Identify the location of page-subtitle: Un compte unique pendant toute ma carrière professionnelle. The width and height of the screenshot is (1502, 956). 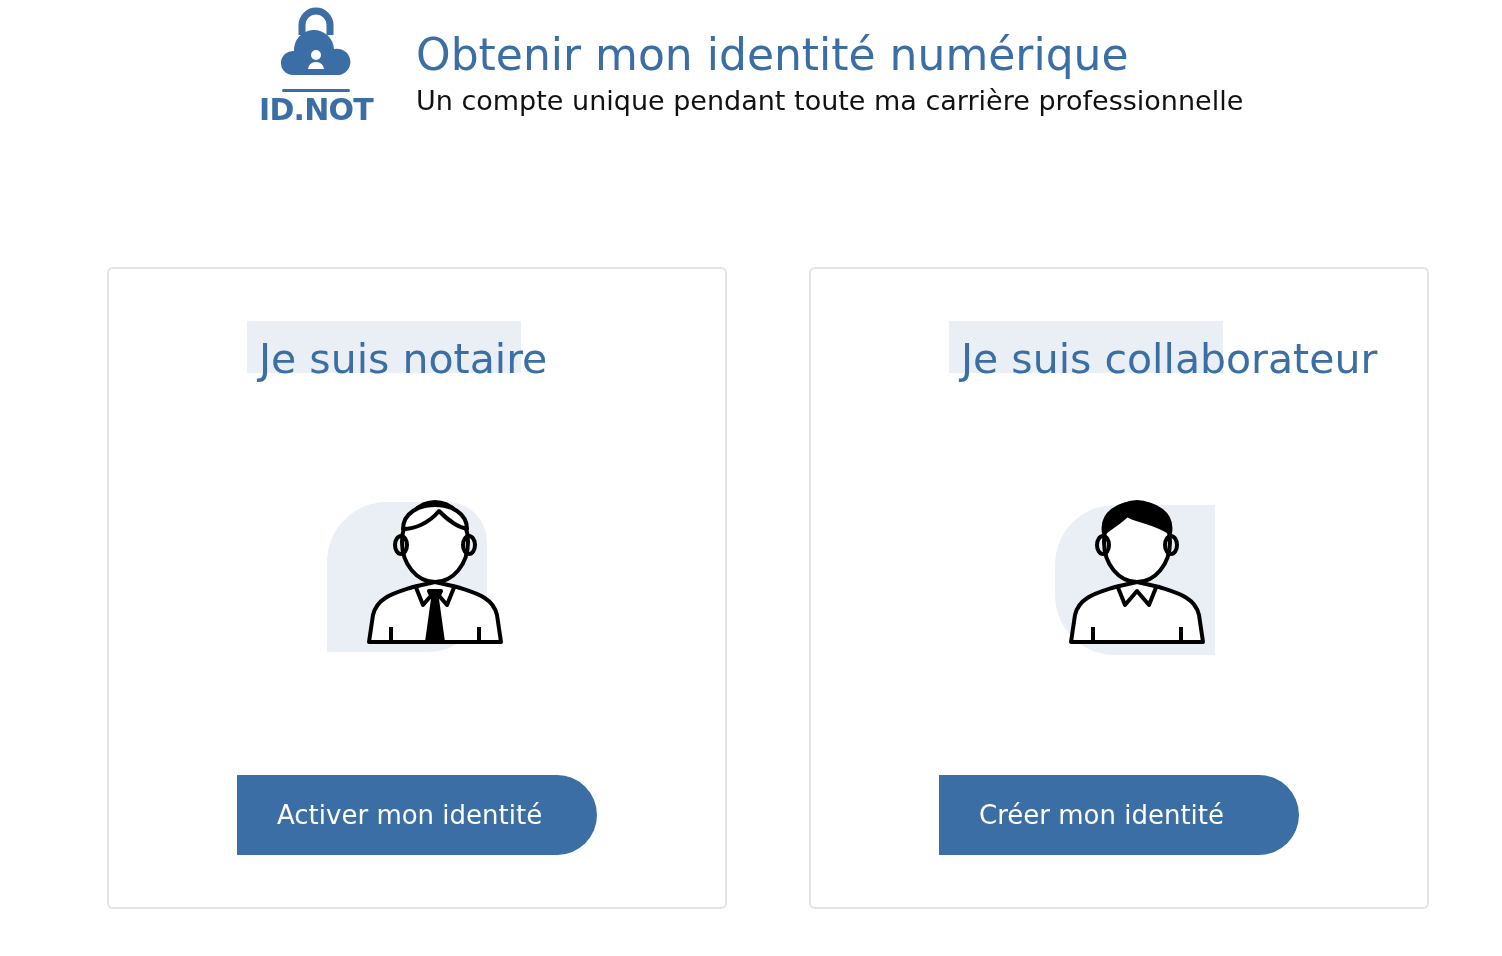
(830, 101).